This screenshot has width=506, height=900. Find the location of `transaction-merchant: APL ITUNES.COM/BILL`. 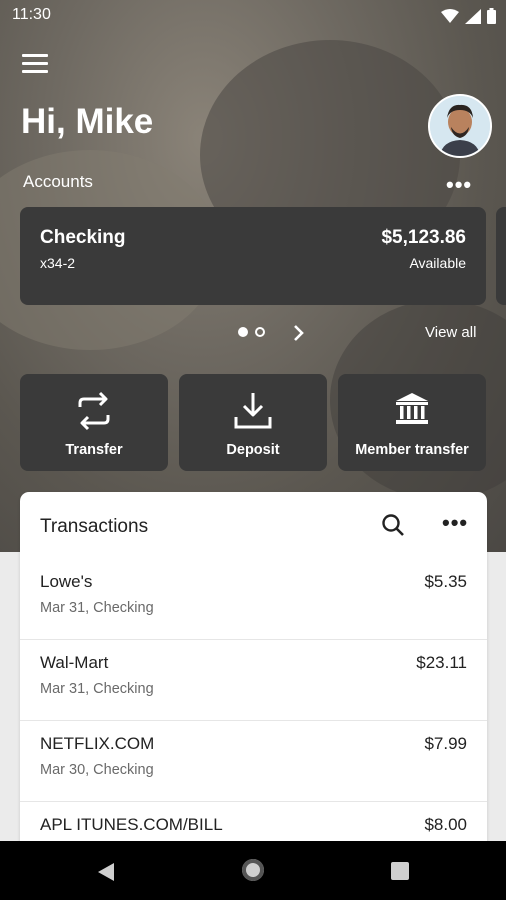

transaction-merchant: APL ITUNES.COM/BILL is located at coordinates (131, 824).